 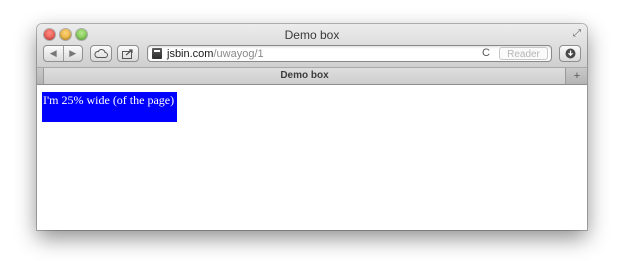 I want to click on back-arrow-icon: ◀, so click(x=53, y=53).